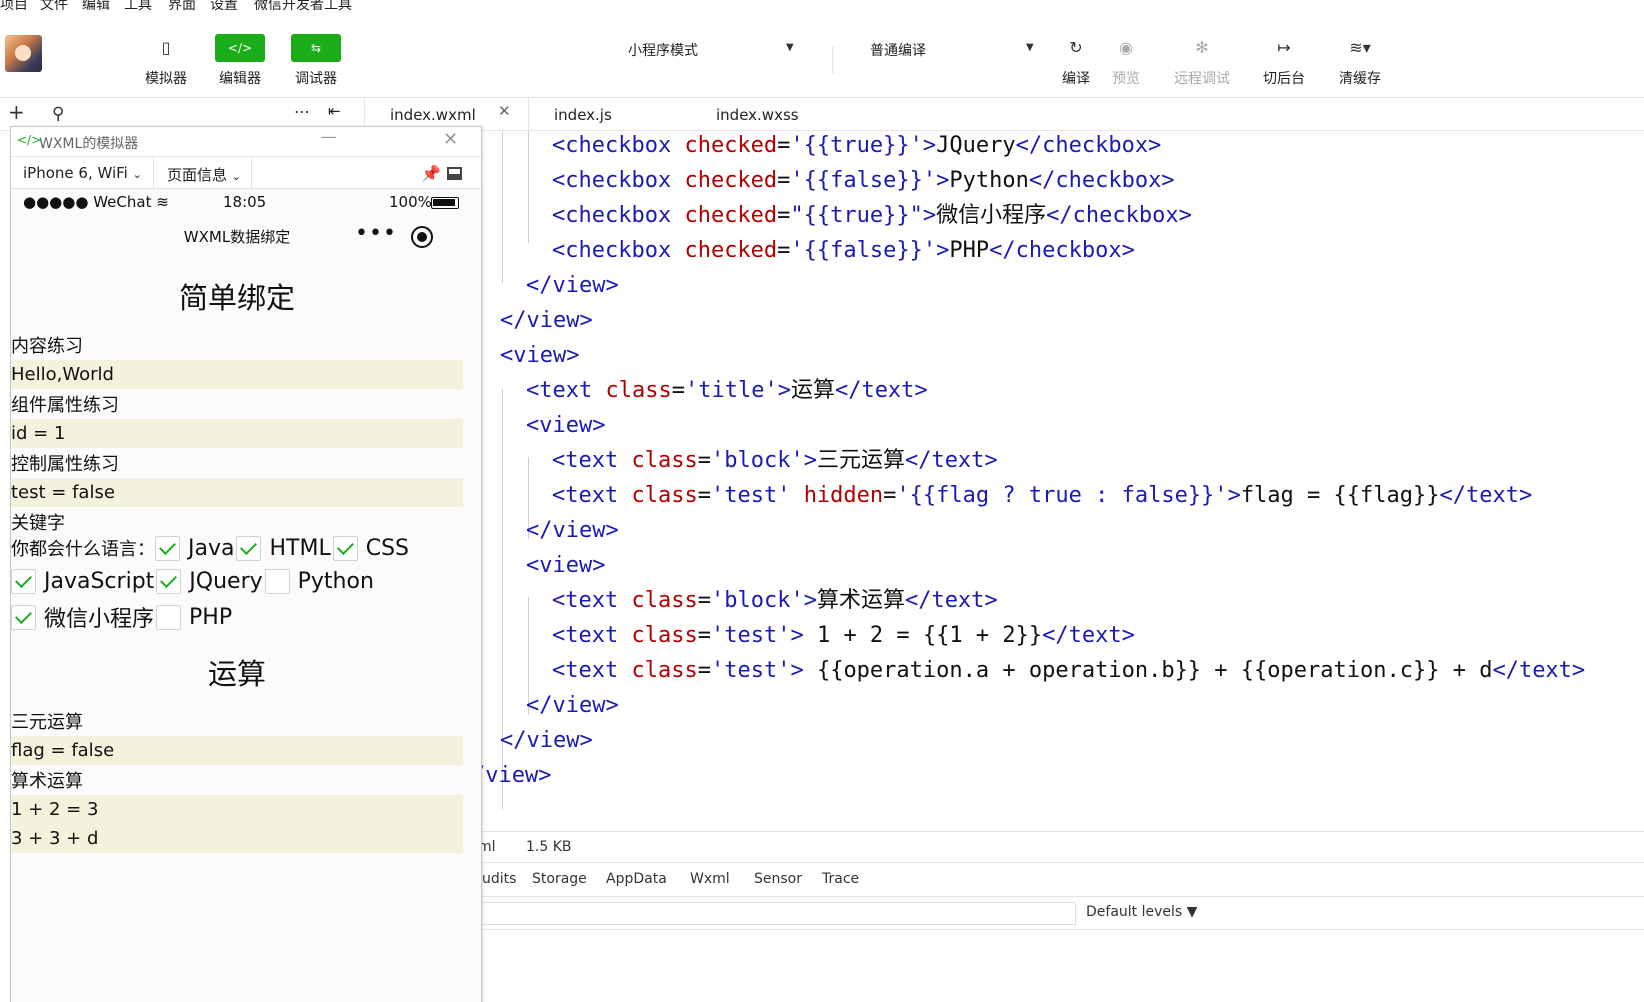 Image resolution: width=1644 pixels, height=1002 pixels. Describe the element at coordinates (167, 548) in the screenshot. I see `checkbox-java` at that location.